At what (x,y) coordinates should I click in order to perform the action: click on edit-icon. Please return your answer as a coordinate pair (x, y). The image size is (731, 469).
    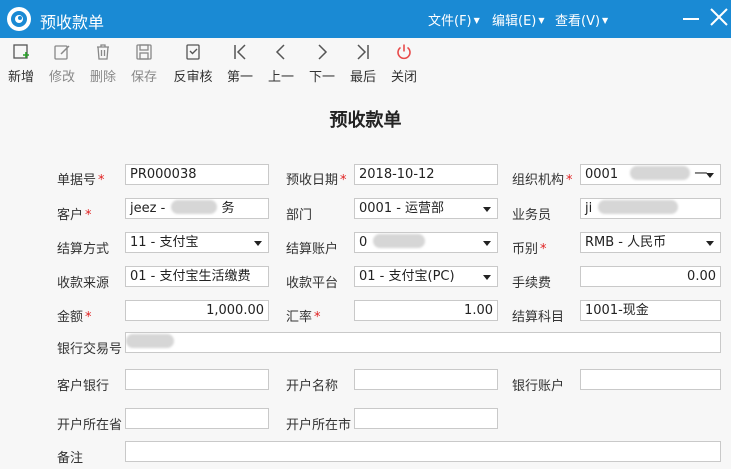
    Looking at the image, I should click on (62, 52).